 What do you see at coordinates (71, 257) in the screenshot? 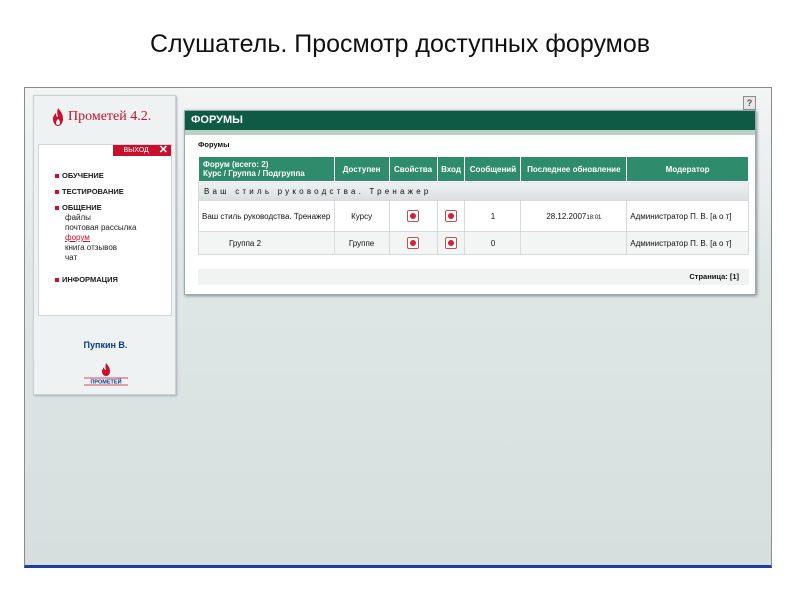
I see `submenu-item-chat: чат` at bounding box center [71, 257].